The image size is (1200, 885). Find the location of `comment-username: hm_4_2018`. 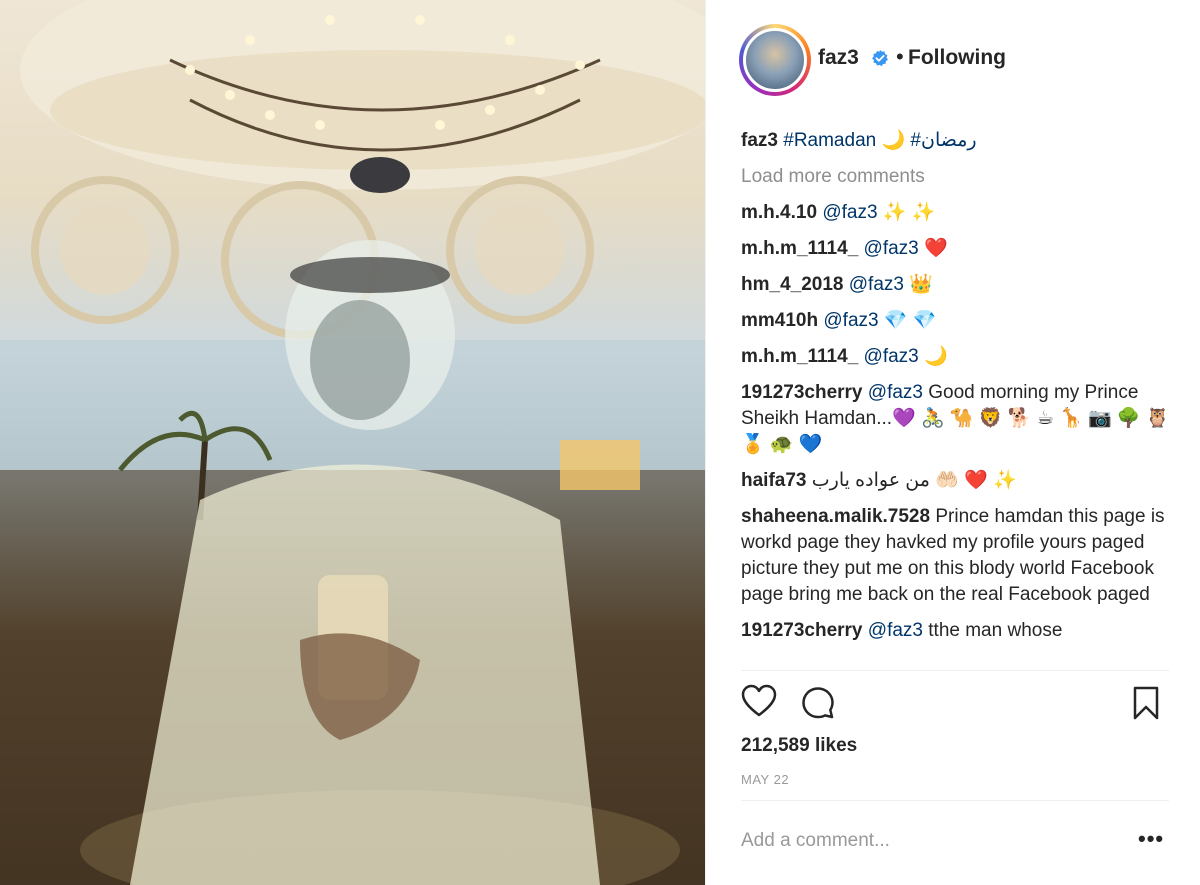

comment-username: hm_4_2018 is located at coordinates (792, 284).